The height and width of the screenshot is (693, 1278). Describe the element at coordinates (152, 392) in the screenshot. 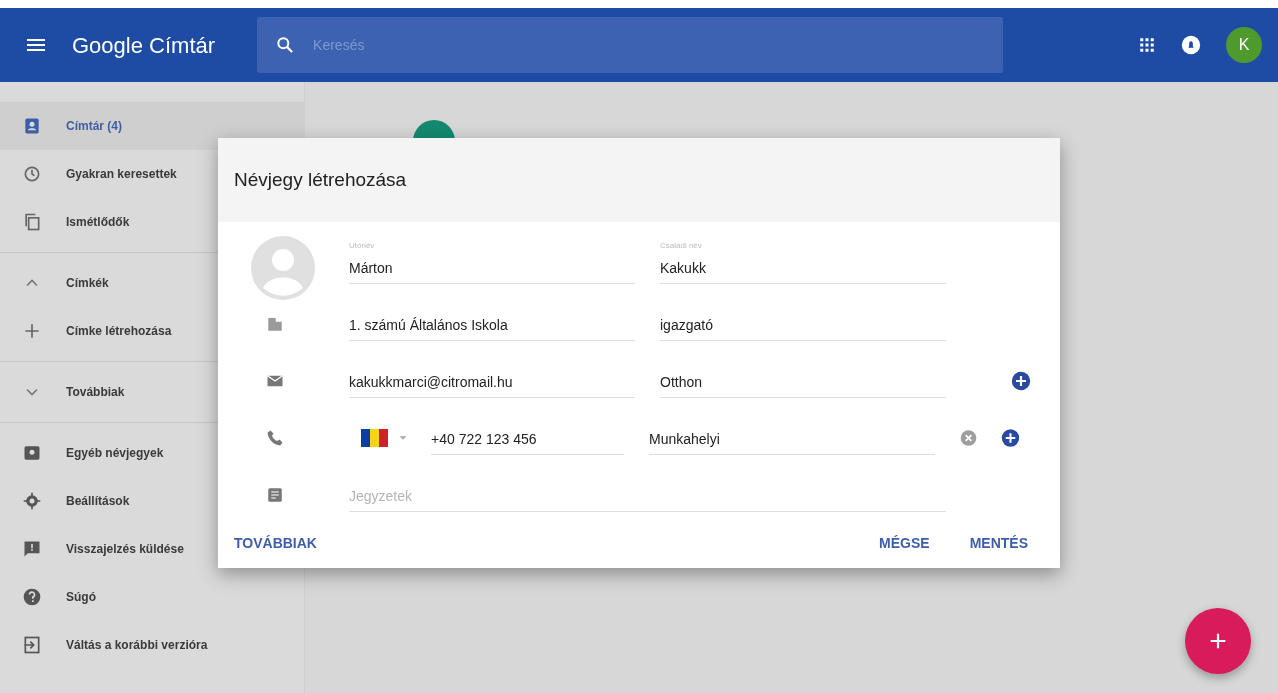

I see `section-toggle: Továbbiak` at that location.